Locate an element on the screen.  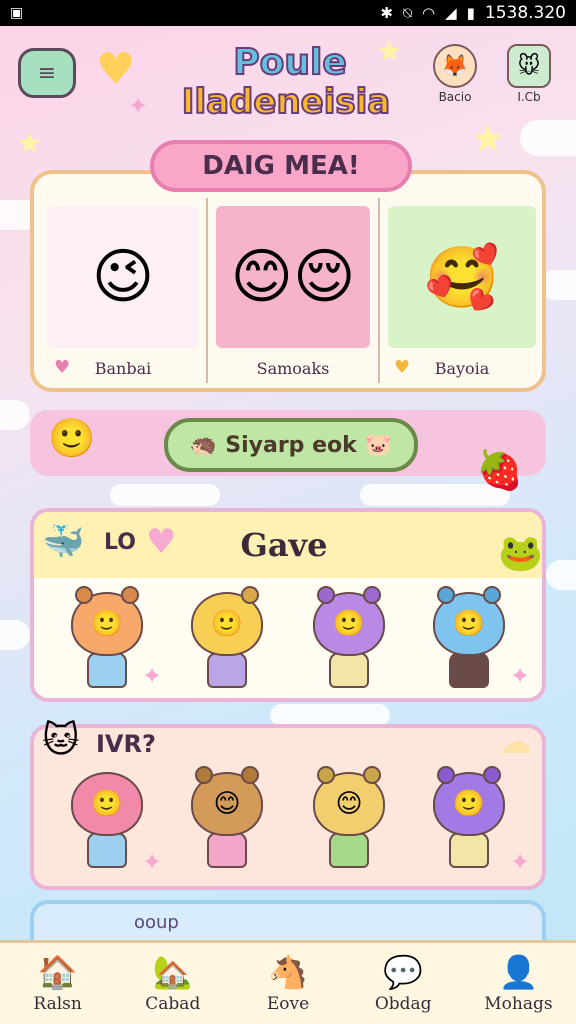
nav-profile: 👤 Mohags is located at coordinates (518, 983).